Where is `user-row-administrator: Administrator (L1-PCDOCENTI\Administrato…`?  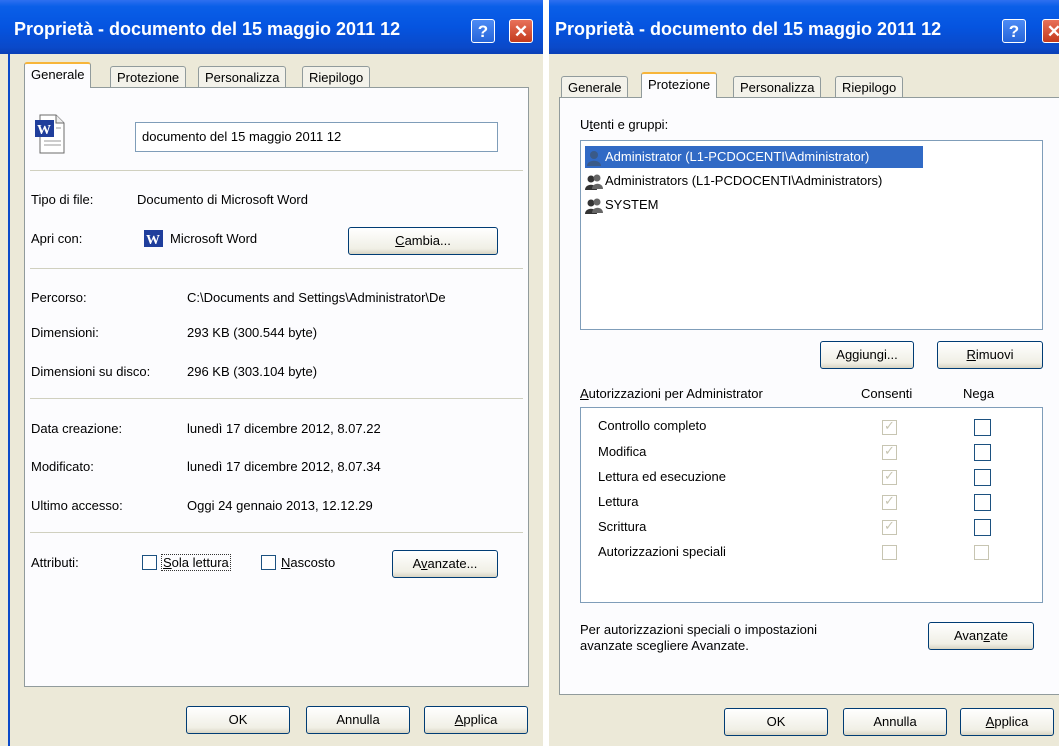 user-row-administrator: Administrator (L1-PCDOCENTI\Administrato… is located at coordinates (754, 157).